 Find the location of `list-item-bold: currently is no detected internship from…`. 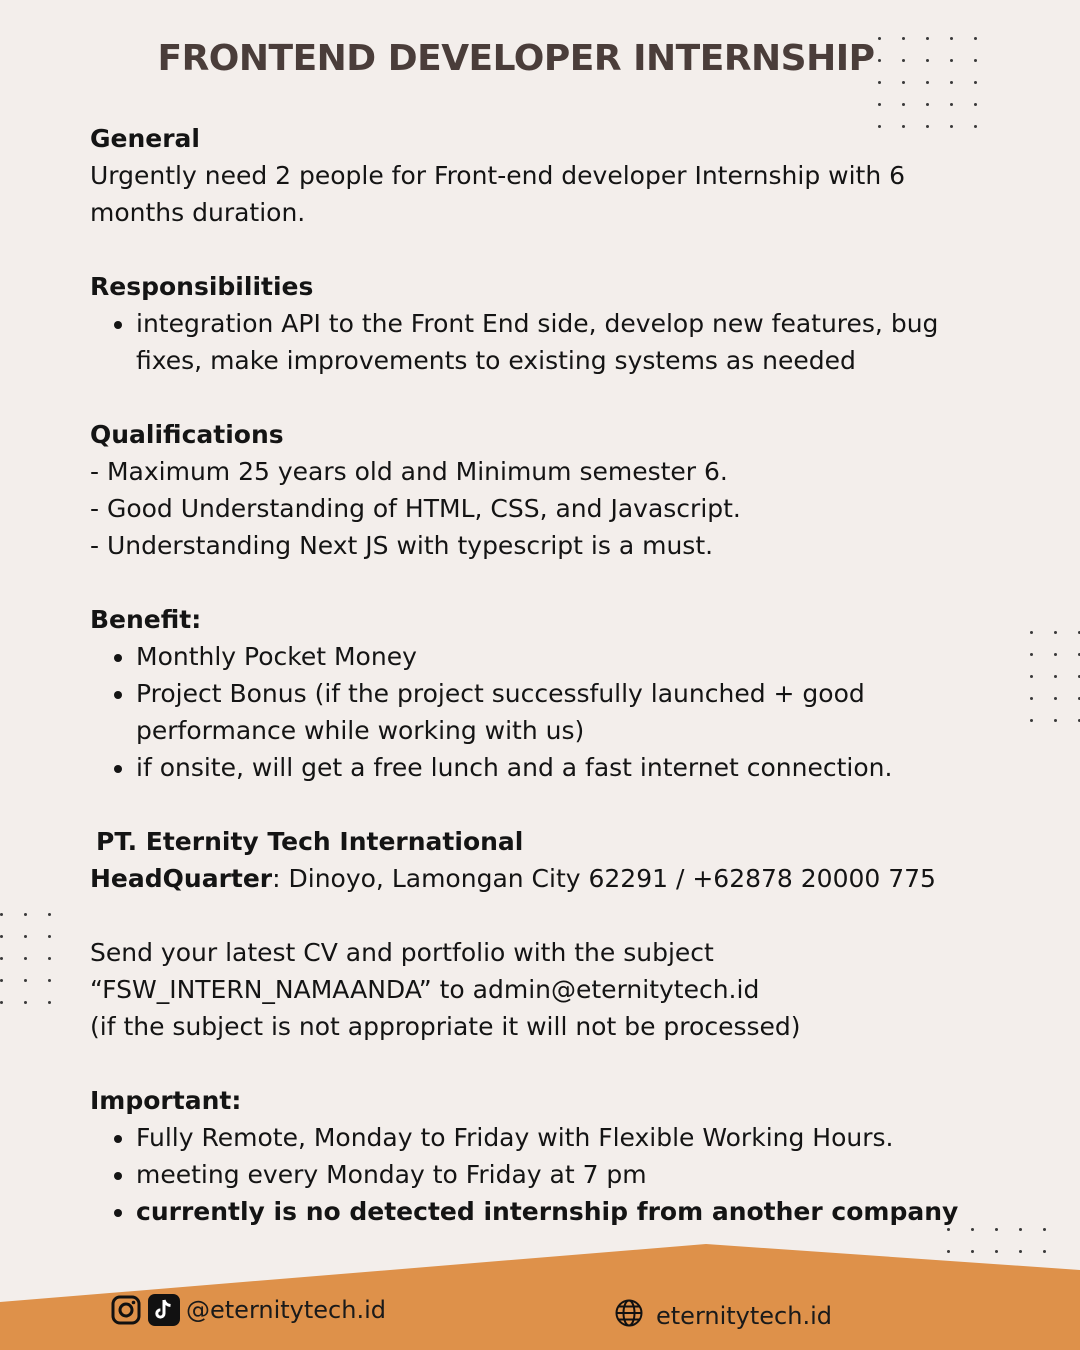

list-item-bold: currently is no detected internship from… is located at coordinates (563, 1211).